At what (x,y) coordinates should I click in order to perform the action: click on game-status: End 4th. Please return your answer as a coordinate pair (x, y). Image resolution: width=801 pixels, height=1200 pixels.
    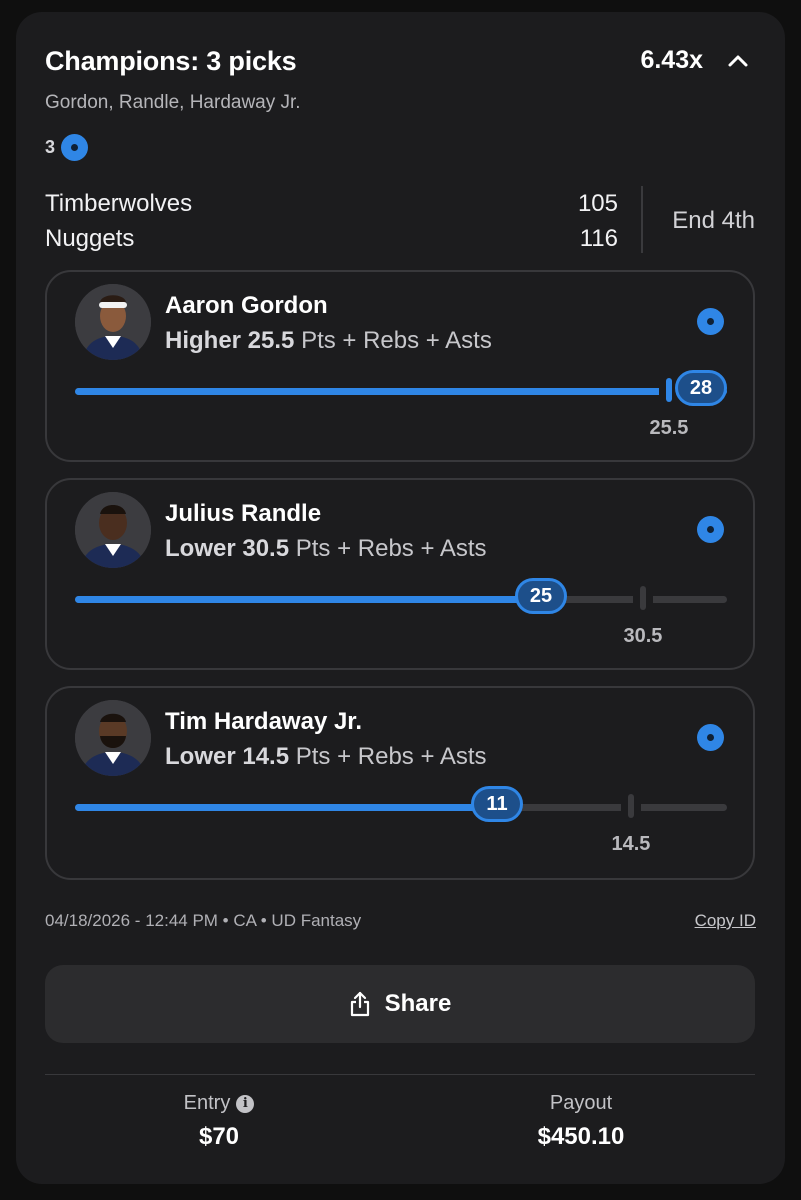
    Looking at the image, I should click on (713, 220).